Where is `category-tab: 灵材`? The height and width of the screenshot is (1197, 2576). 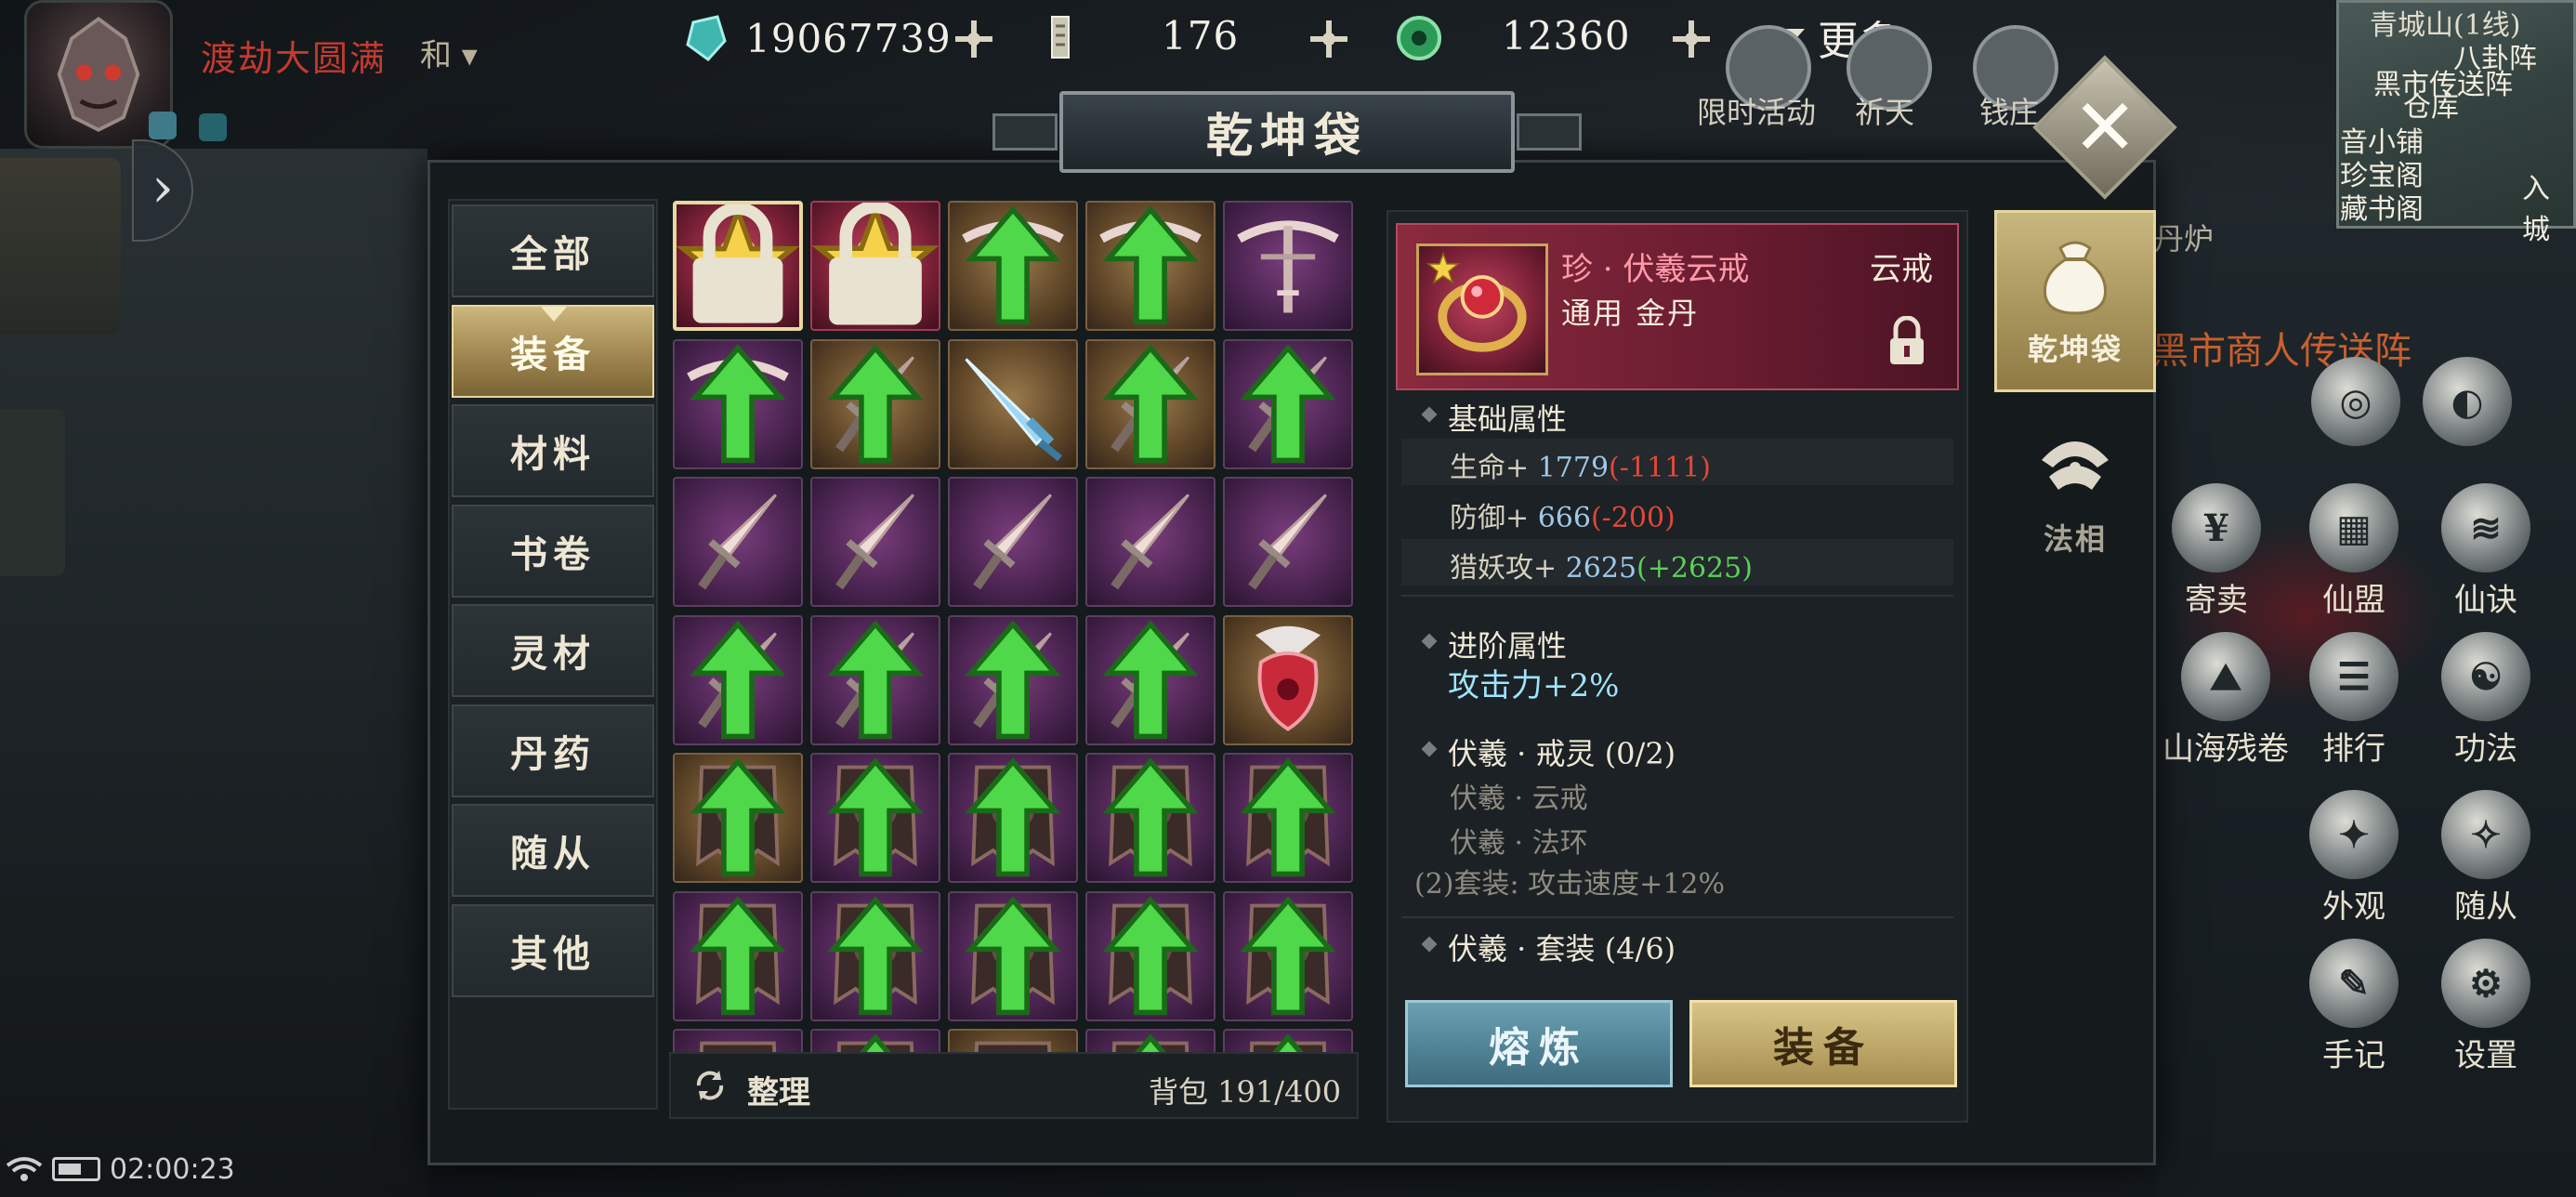 category-tab: 灵材 is located at coordinates (553, 650).